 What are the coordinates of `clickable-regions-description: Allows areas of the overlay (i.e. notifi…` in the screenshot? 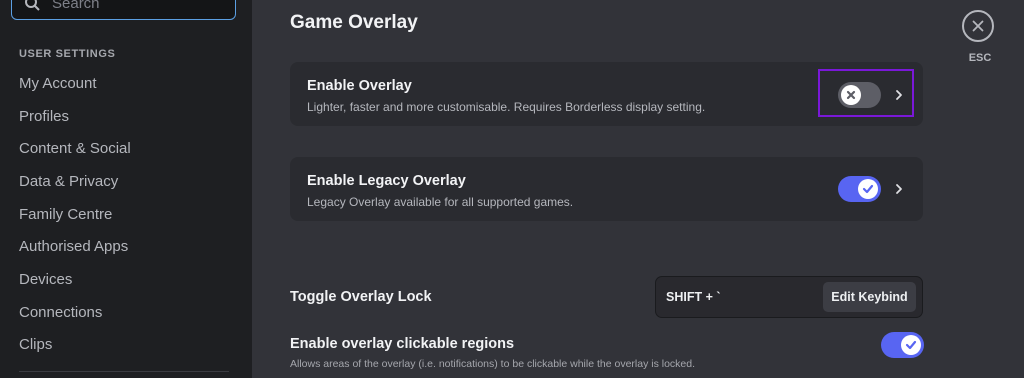 It's located at (493, 364).